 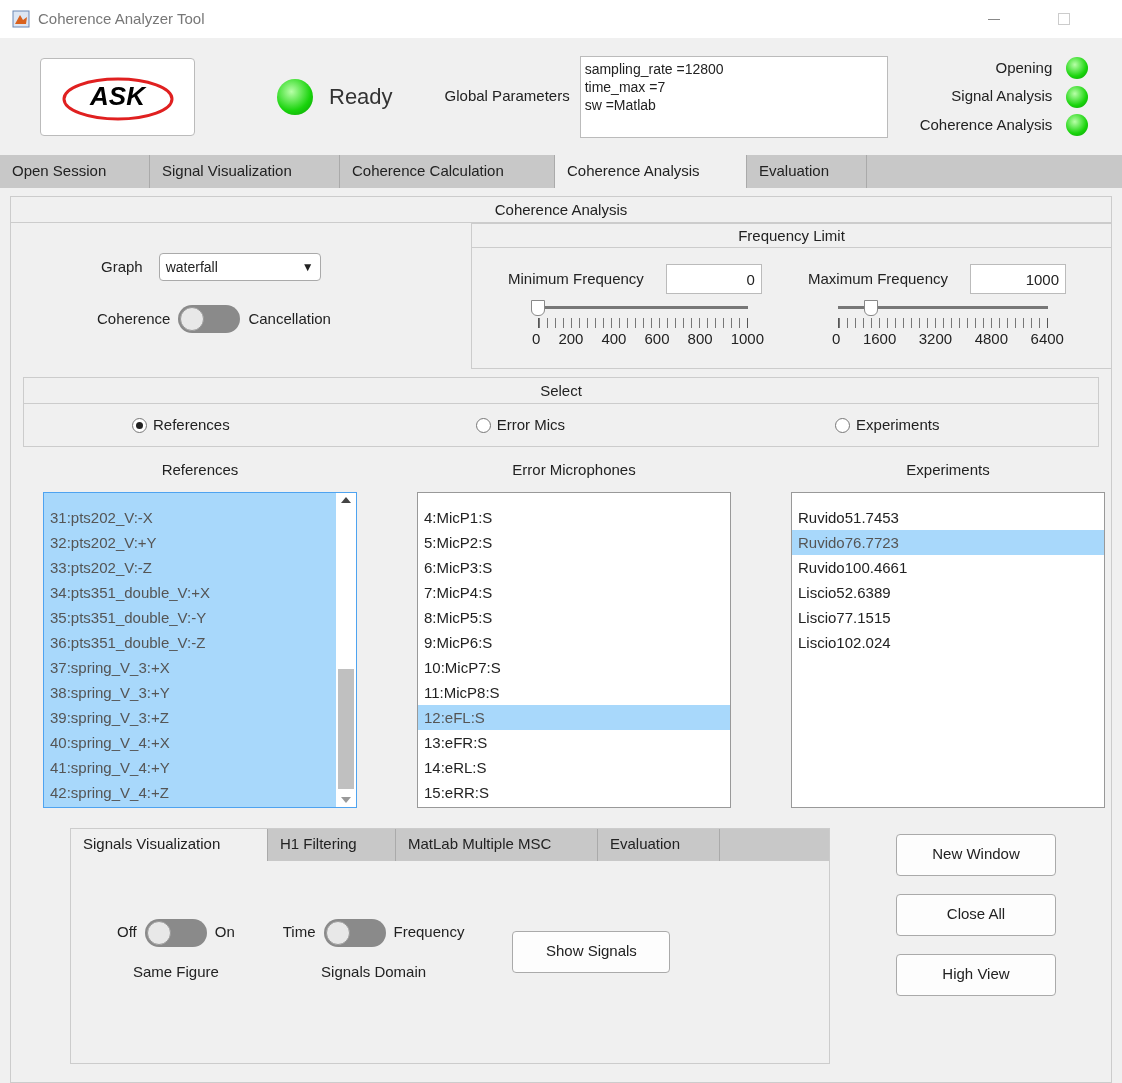 What do you see at coordinates (191, 424) in the screenshot?
I see `radio-label: References` at bounding box center [191, 424].